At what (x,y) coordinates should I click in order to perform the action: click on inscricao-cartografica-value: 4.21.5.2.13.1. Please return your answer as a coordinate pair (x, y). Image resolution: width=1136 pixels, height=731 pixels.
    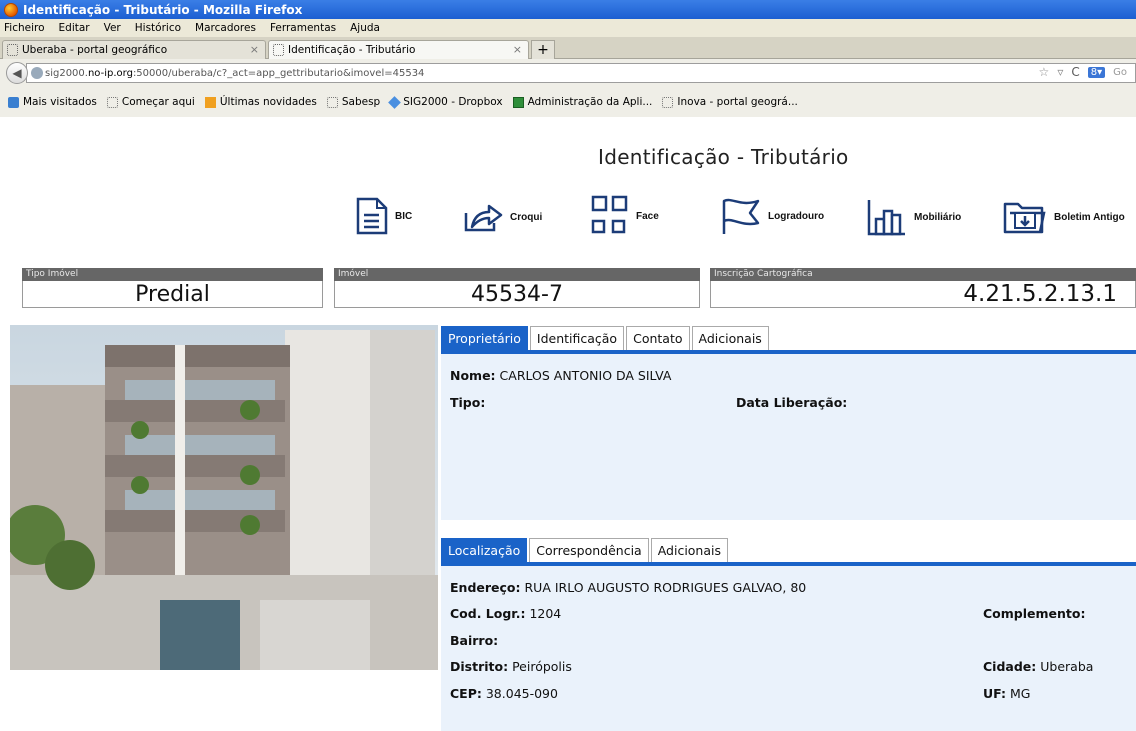
    Looking at the image, I should click on (923, 294).